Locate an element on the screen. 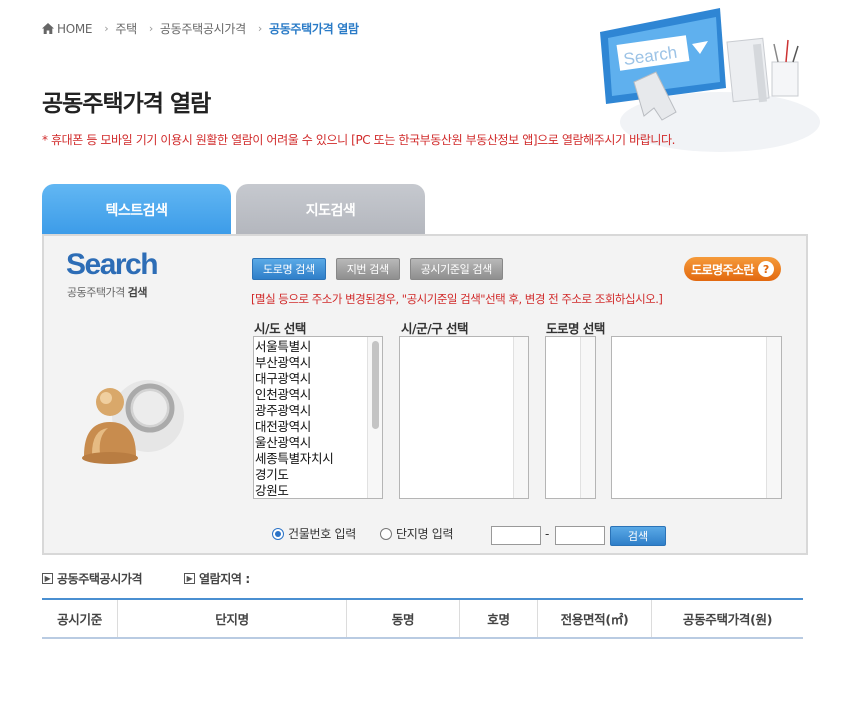 The height and width of the screenshot is (705, 862). tab-map-search: 지도검색 is located at coordinates (330, 210).